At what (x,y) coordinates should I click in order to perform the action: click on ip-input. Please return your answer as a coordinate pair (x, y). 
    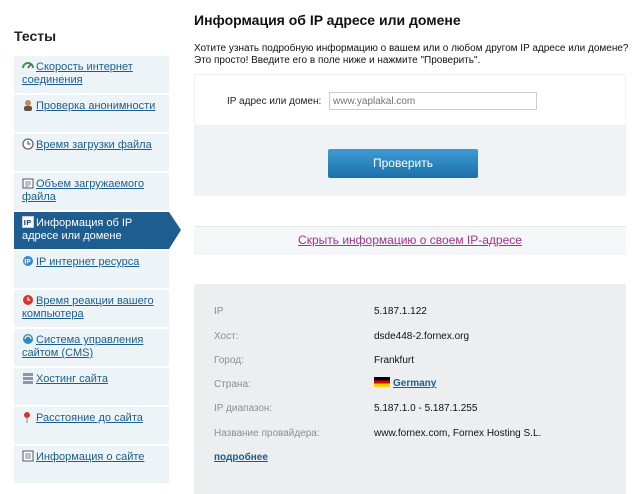
    Looking at the image, I should click on (433, 101).